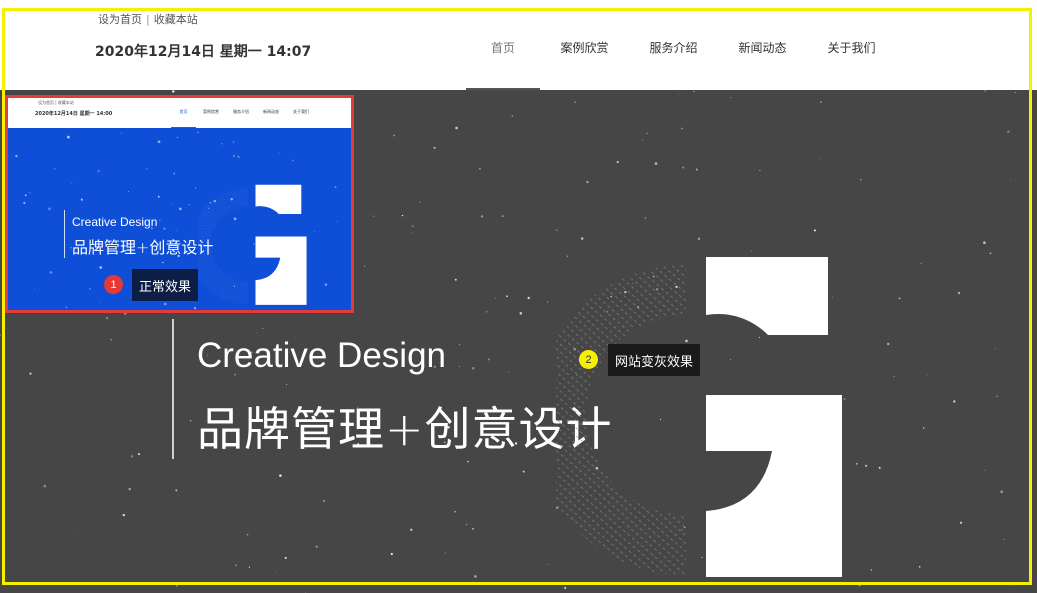 This screenshot has height=593, width=1037. What do you see at coordinates (654, 360) in the screenshot?
I see `annotation-label-gray: 网站变灰效果` at bounding box center [654, 360].